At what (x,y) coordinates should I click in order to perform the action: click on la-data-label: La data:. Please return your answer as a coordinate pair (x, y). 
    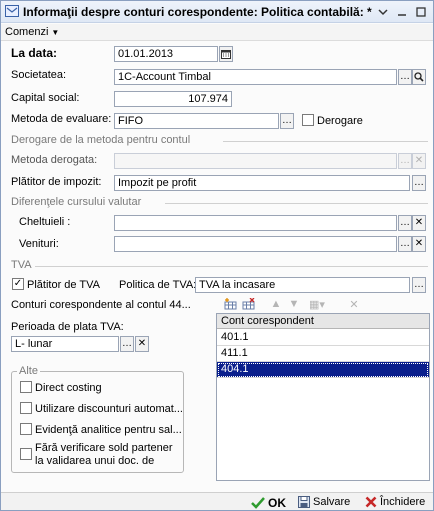
    Looking at the image, I should click on (34, 53).